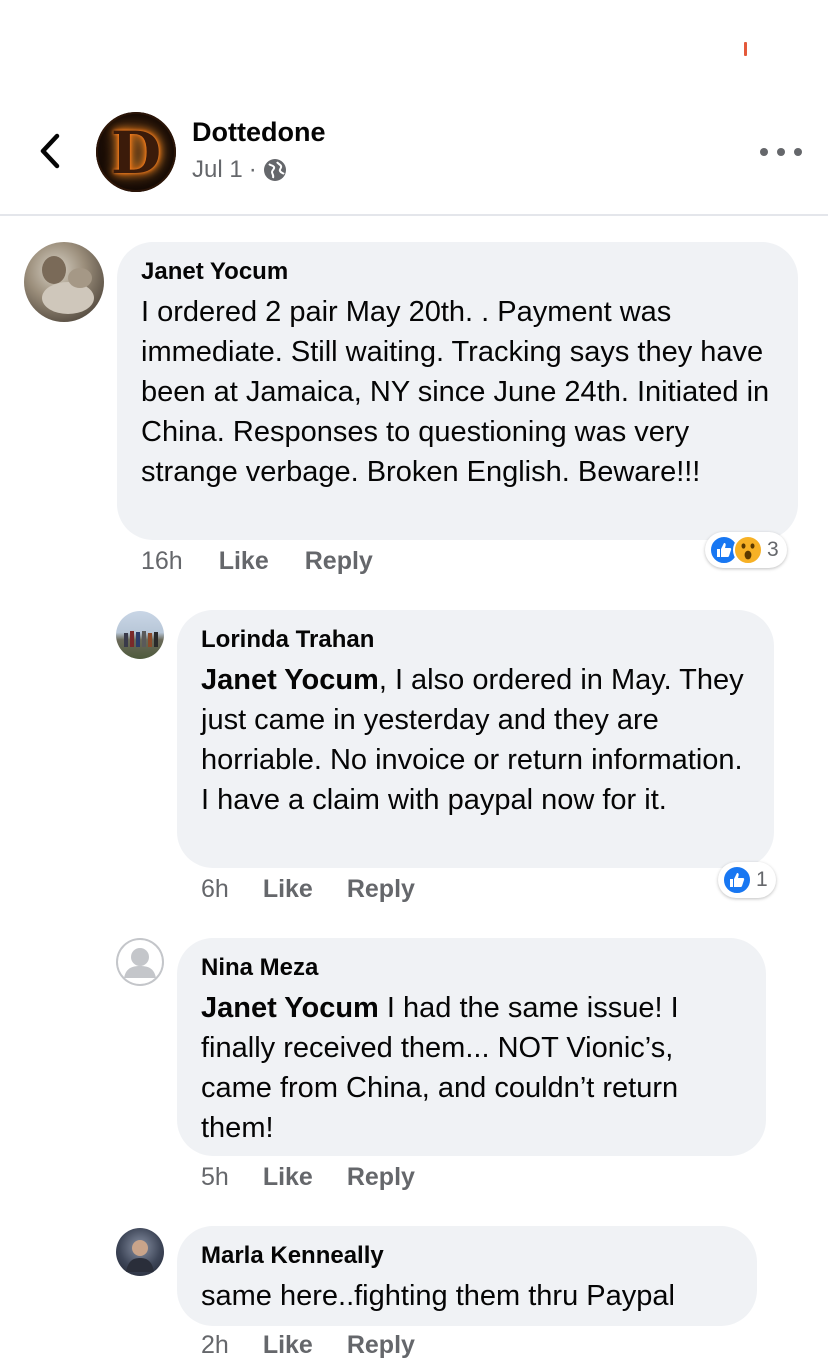 Image resolution: width=828 pixels, height=1361 pixels. I want to click on chevron-left-icon, so click(50, 151).